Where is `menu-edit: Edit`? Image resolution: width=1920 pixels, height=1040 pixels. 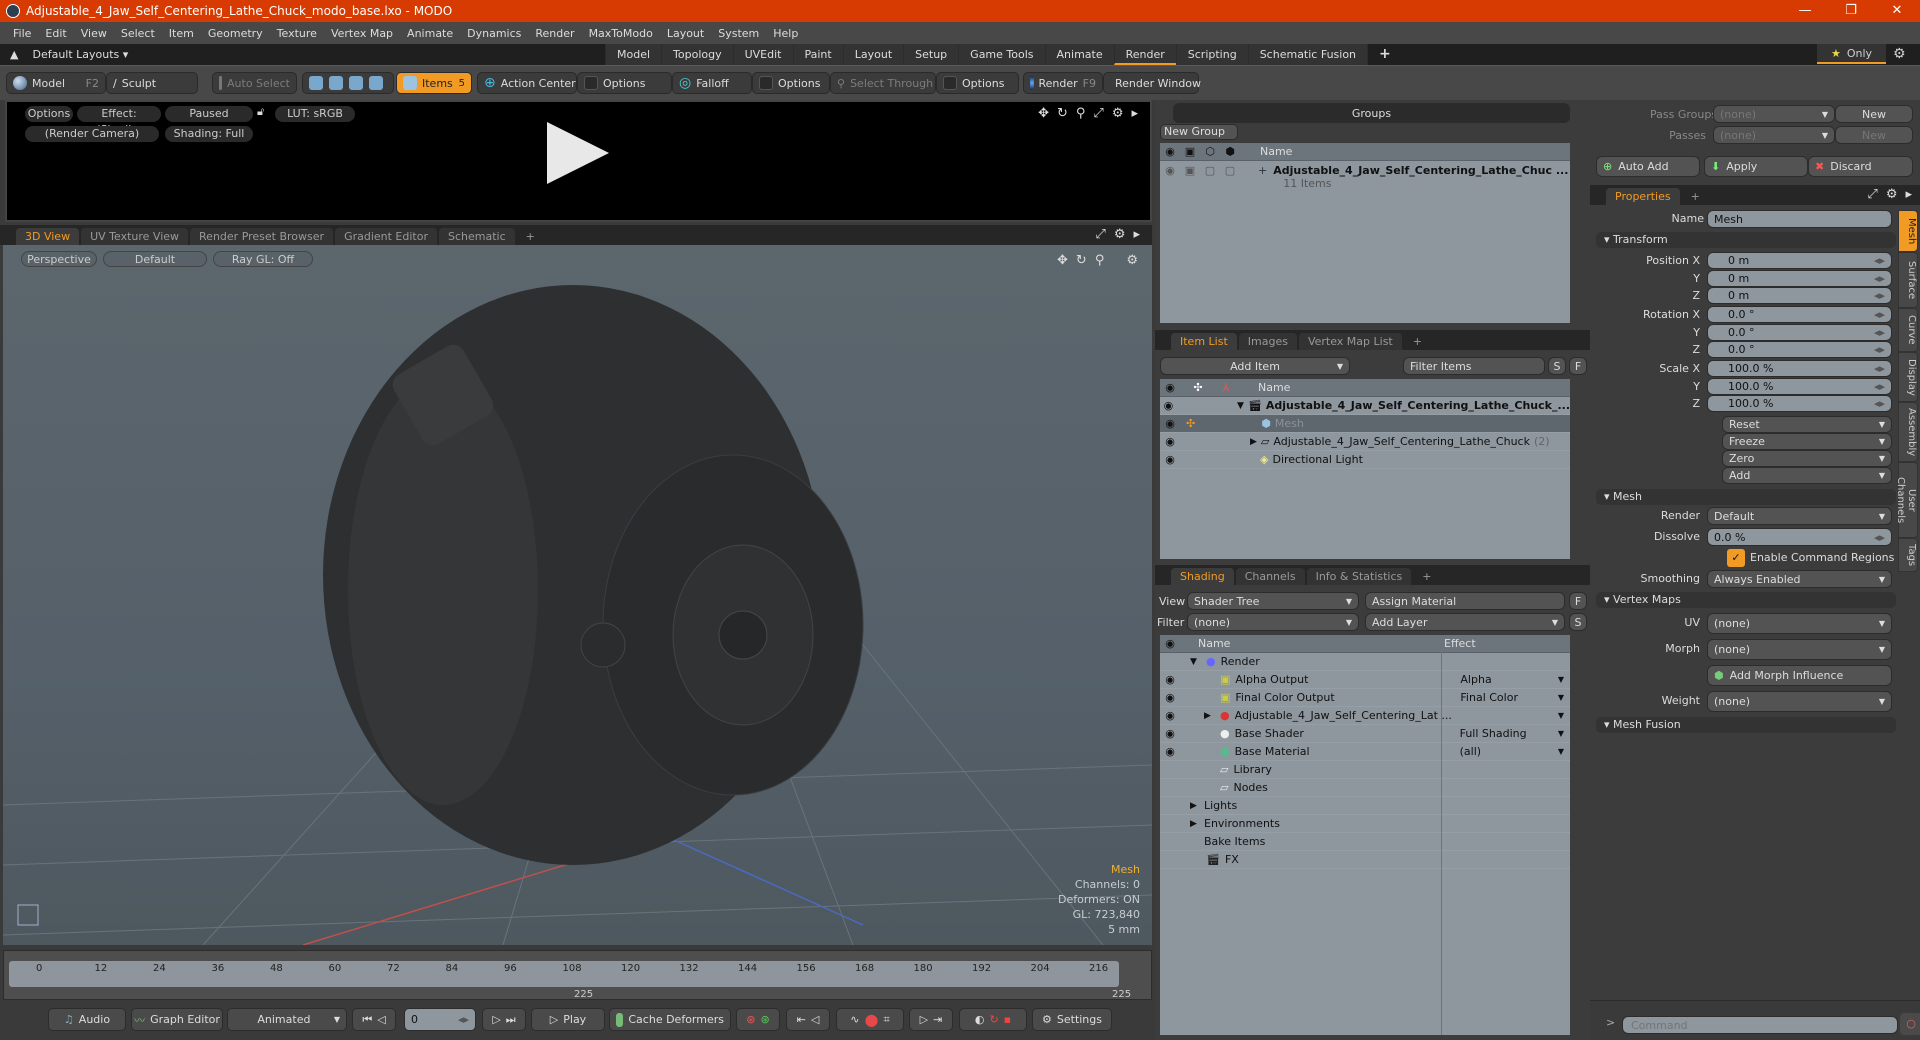
menu-edit: Edit is located at coordinates (55, 33).